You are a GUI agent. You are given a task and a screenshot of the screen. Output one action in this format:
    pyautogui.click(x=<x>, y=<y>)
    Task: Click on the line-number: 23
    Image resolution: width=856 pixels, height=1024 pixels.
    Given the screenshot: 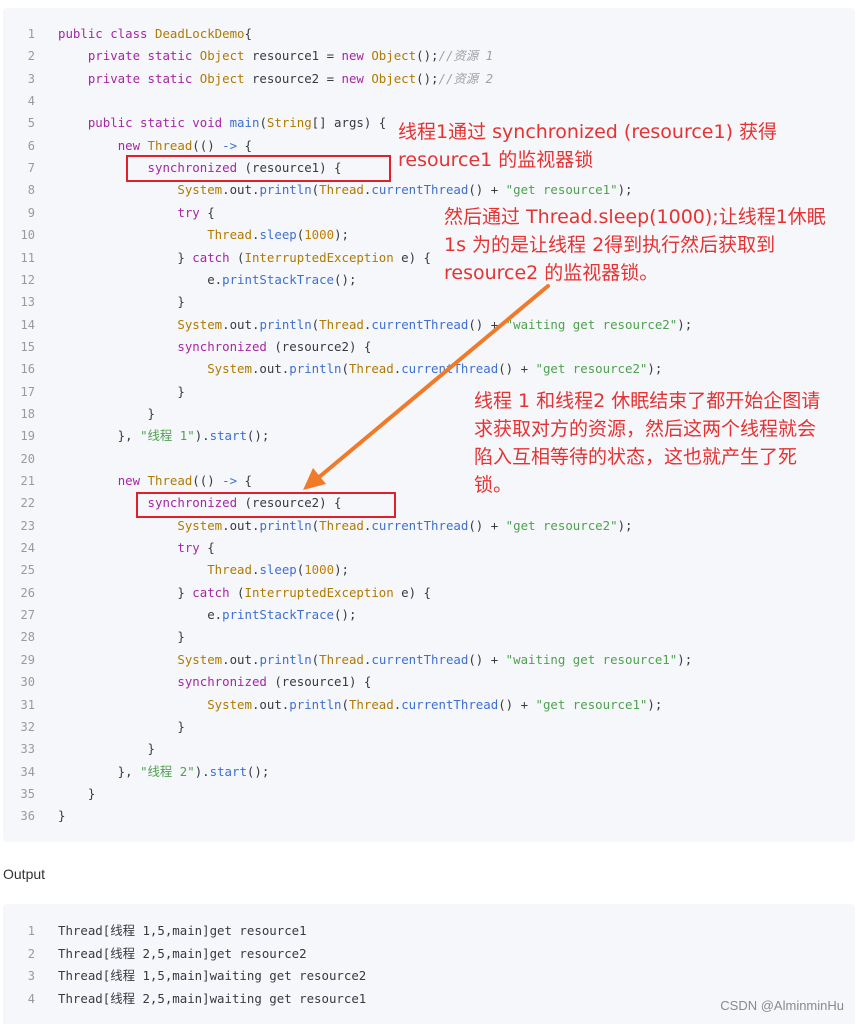 What is the action you would take?
    pyautogui.click(x=27, y=525)
    